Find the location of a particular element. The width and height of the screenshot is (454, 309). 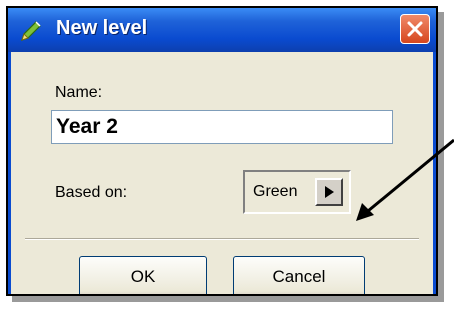

pen-icon is located at coordinates (31, 31).